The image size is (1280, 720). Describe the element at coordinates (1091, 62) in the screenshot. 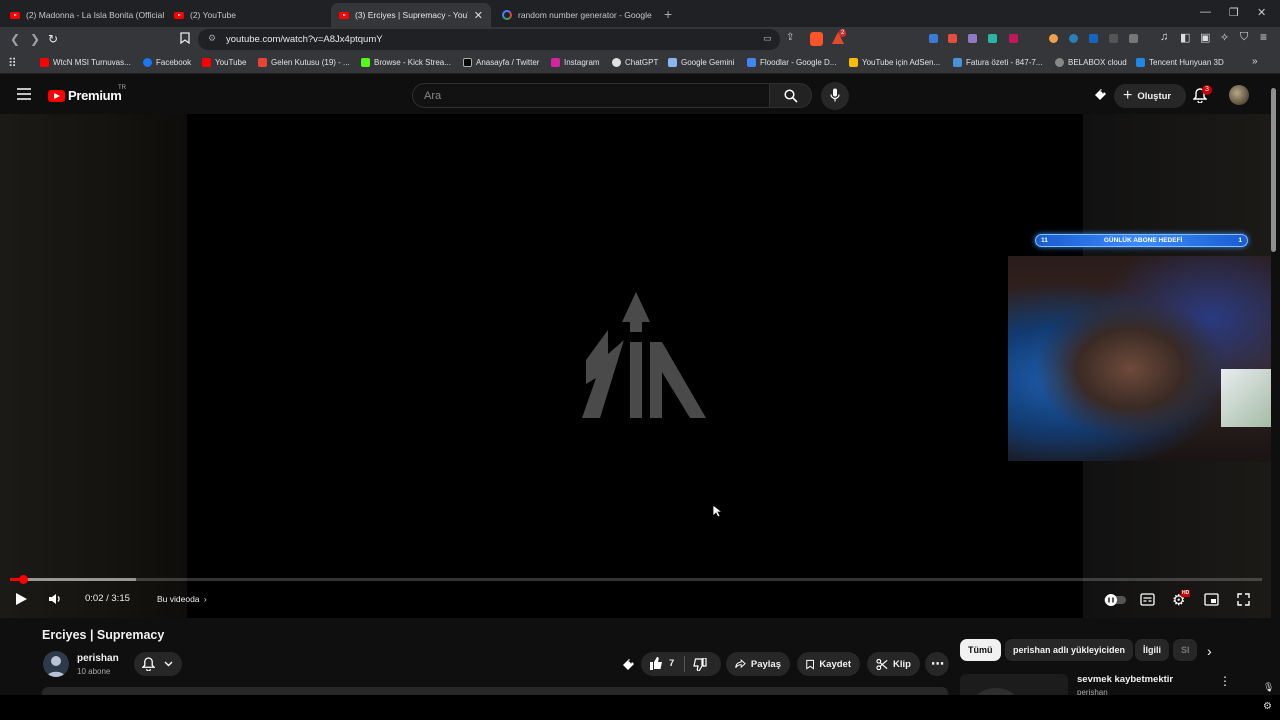

I see `bookmark-item: BELABOX cloud` at that location.